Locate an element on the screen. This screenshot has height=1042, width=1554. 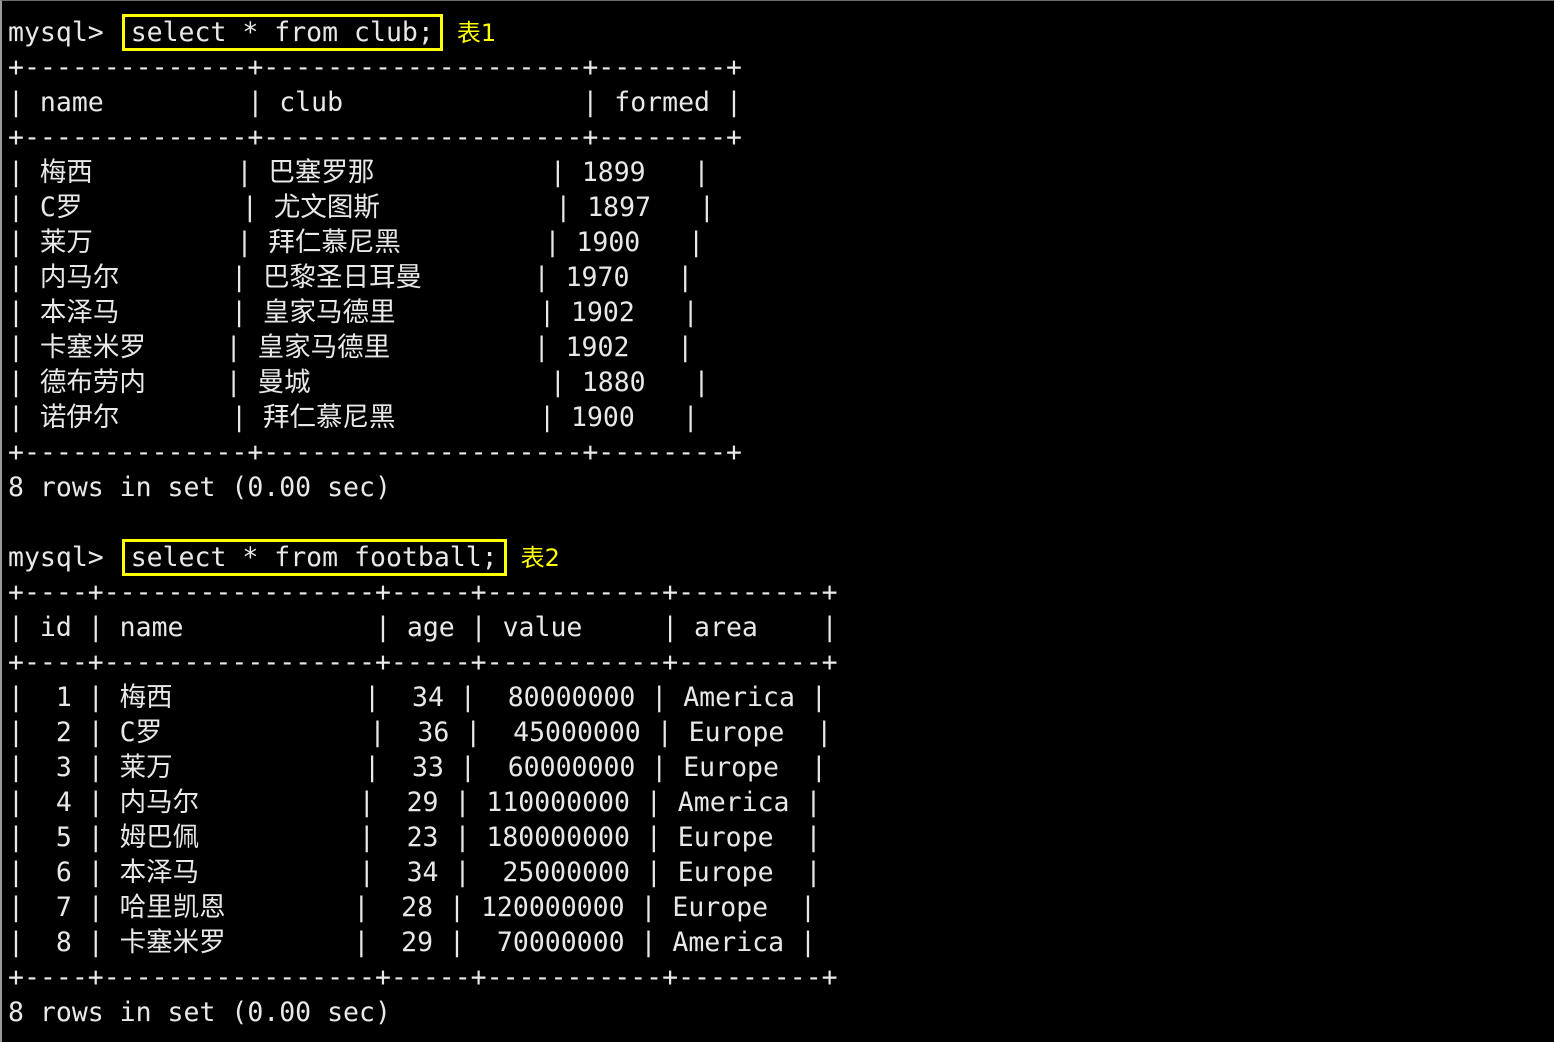
table-row: | C罗 | 尤文图斯 | 1897 | is located at coordinates (361, 207).